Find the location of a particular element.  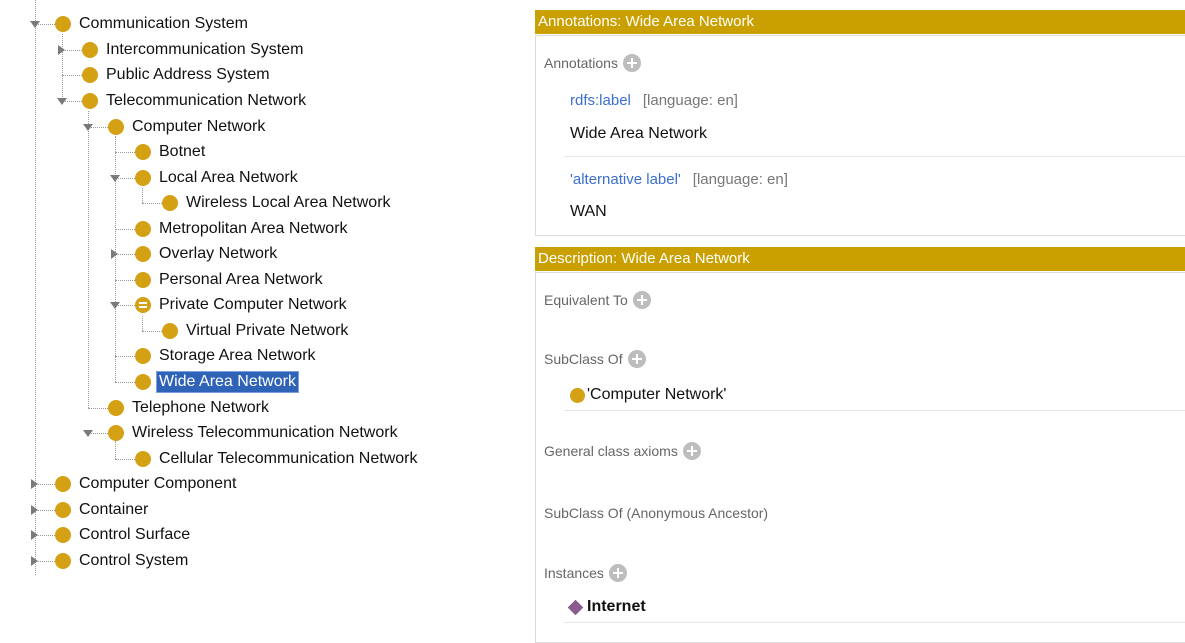

tree-item-intercommunication-system: Intercommunication System is located at coordinates (204, 50).